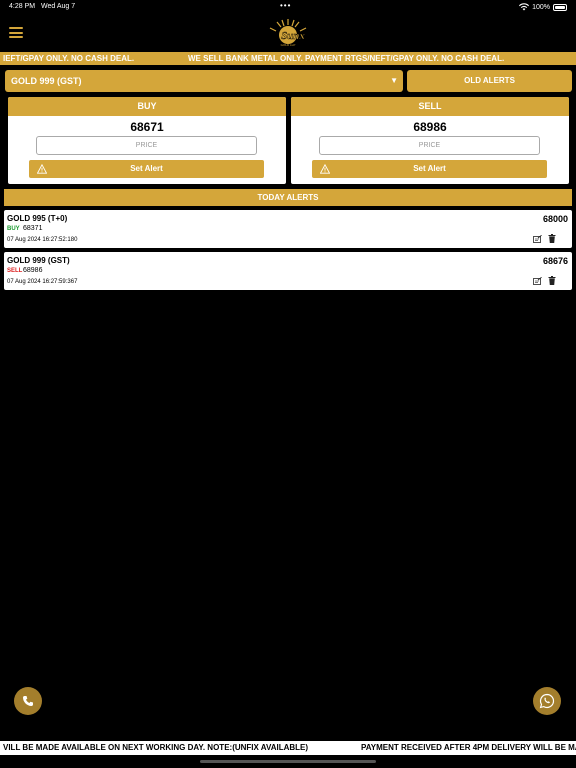 The image size is (576, 768). I want to click on status-right: 100%, so click(543, 7).